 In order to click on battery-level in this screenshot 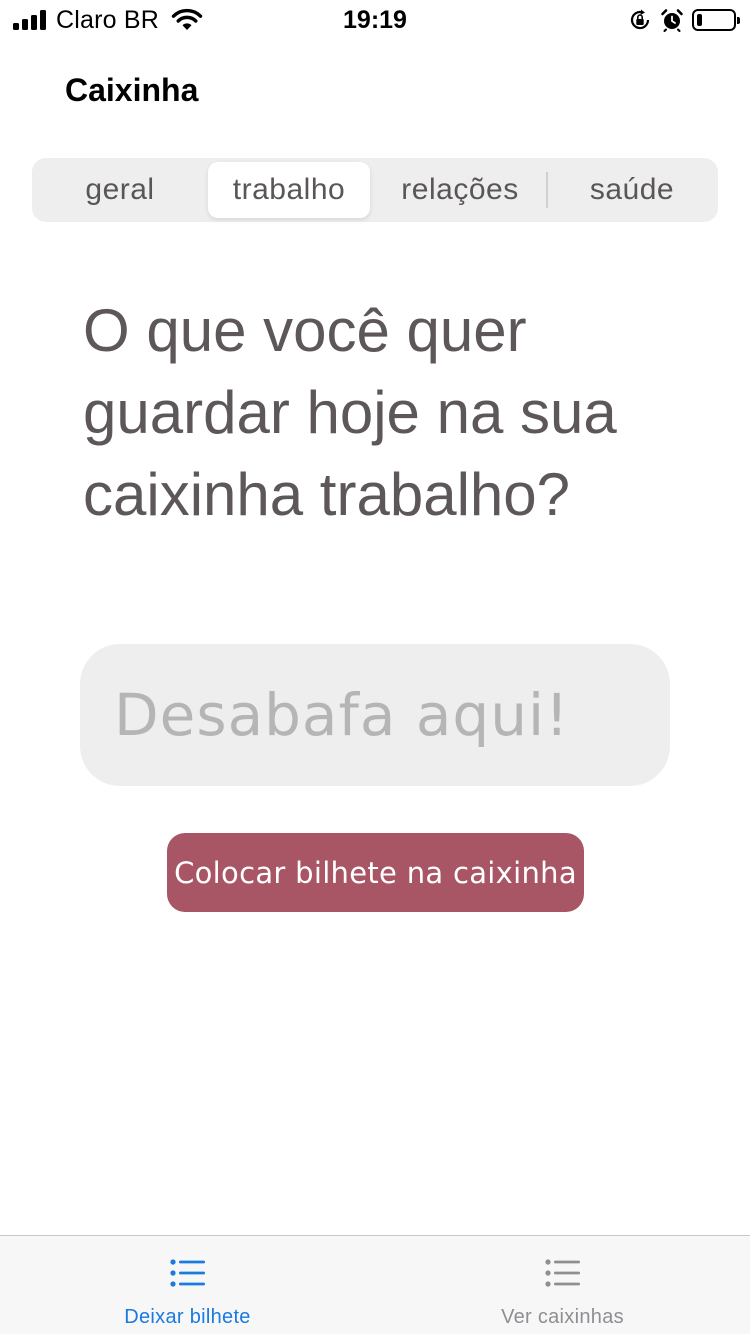, I will do `click(699, 20)`.